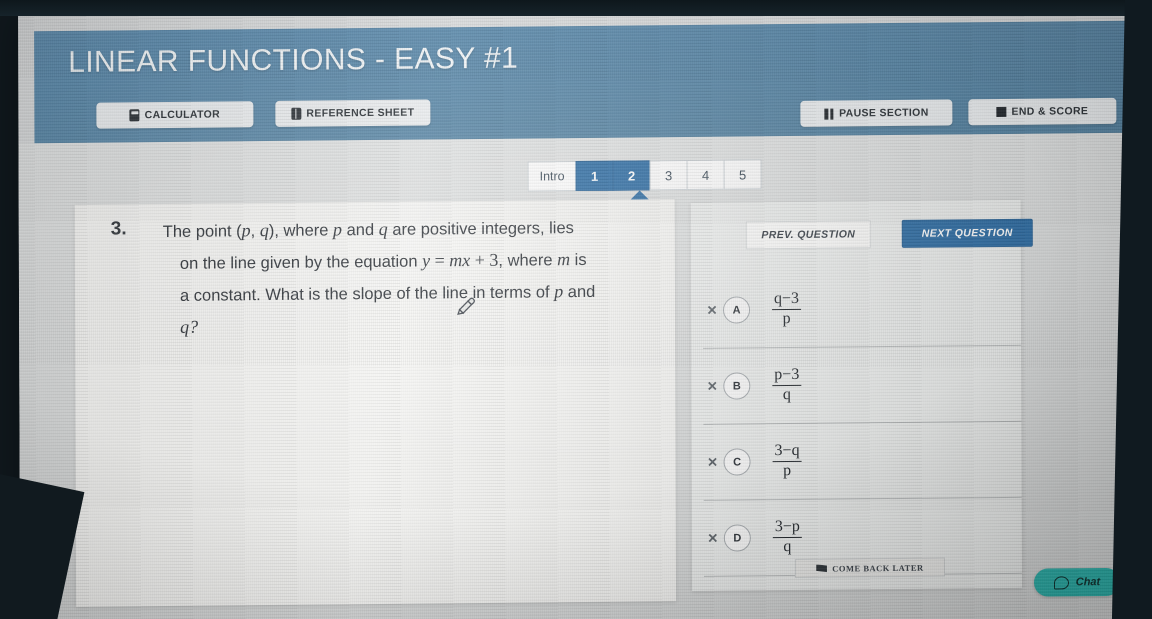 This screenshot has width=1152, height=619. I want to click on reference-sheet-button: REFERENCE SHEET, so click(353, 113).